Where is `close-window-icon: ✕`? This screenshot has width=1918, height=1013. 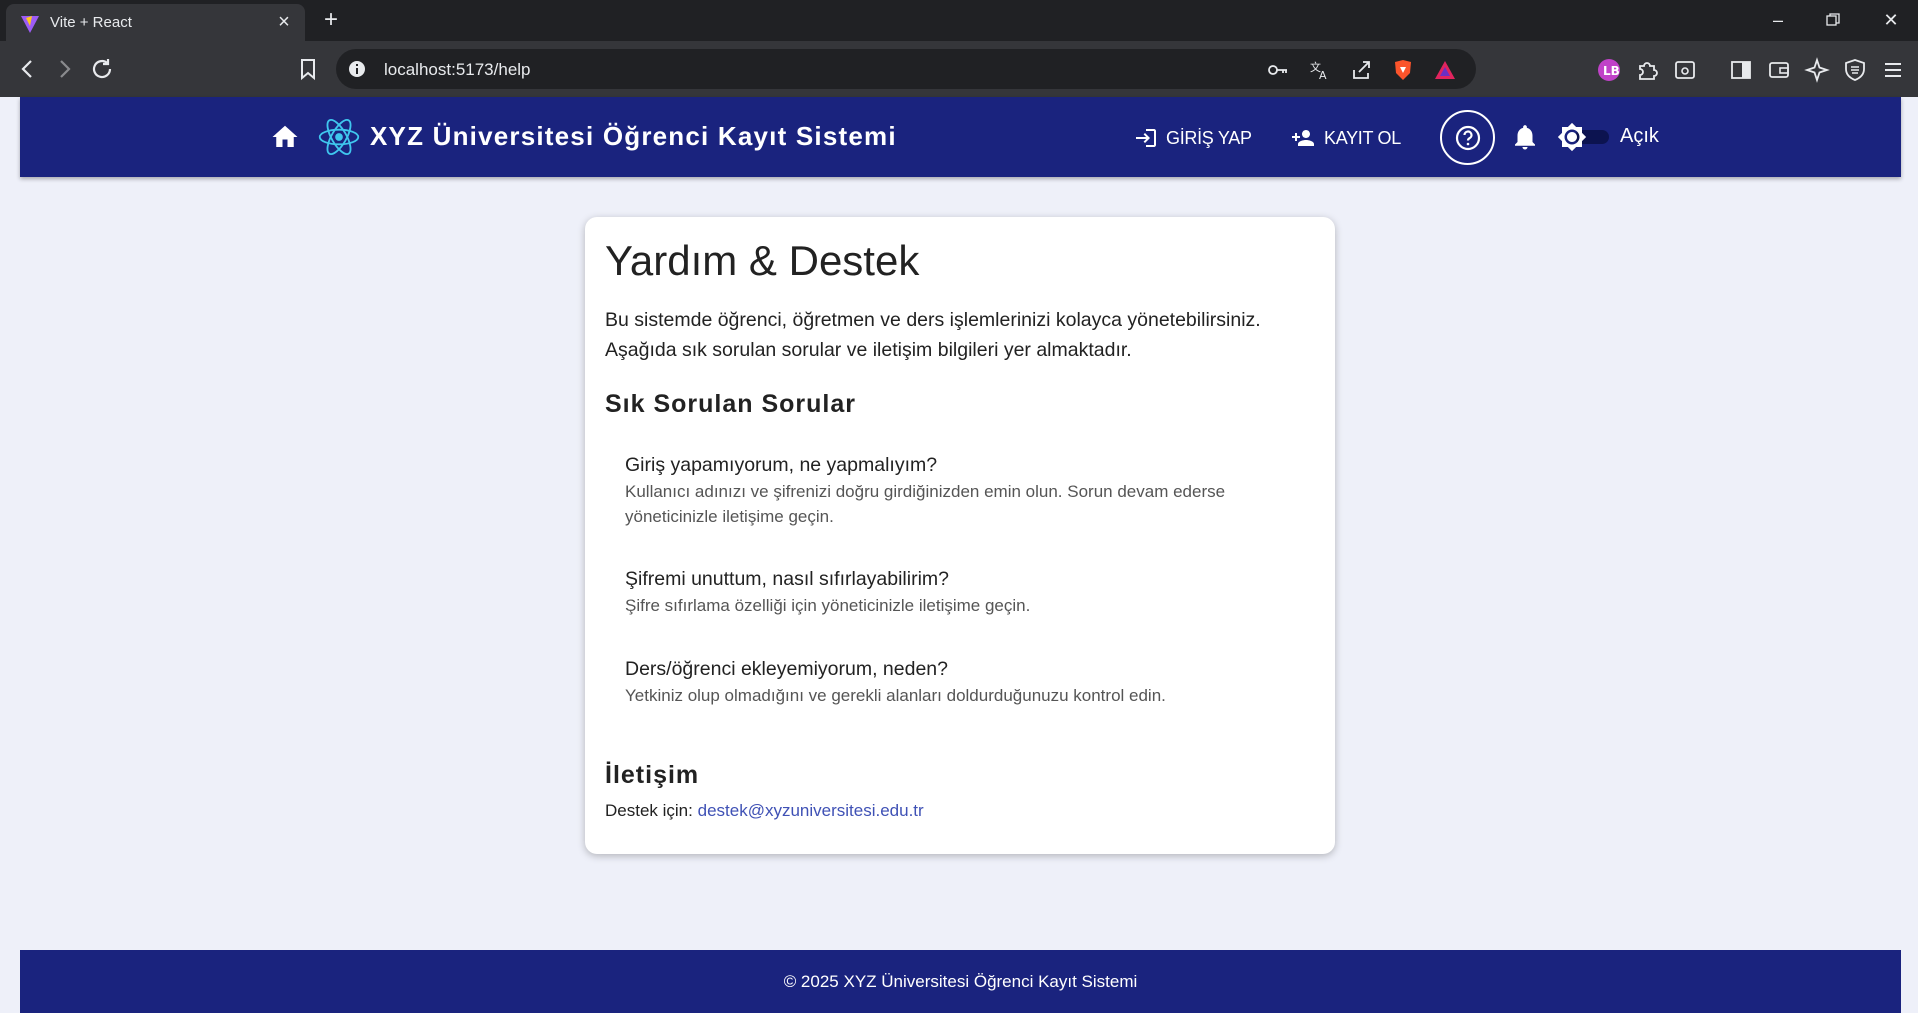
close-window-icon: ✕ is located at coordinates (1891, 20).